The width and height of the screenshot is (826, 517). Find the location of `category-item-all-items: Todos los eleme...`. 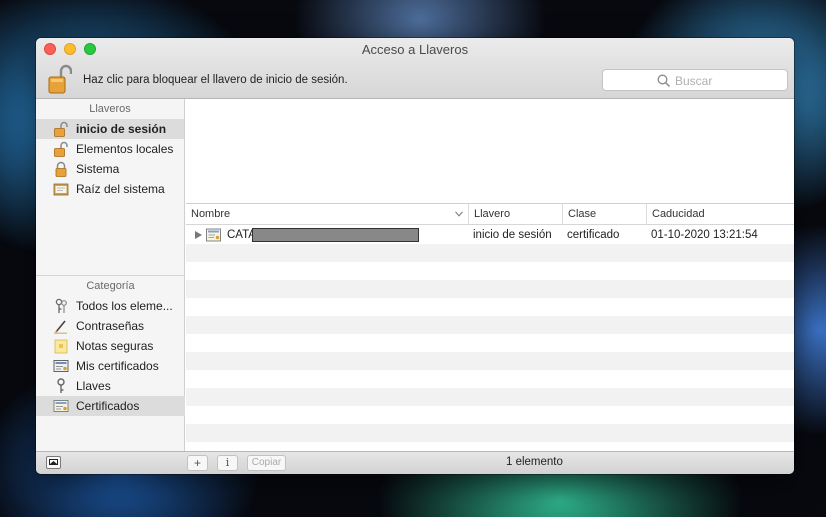

category-item-all-items: Todos los eleme... is located at coordinates (110, 306).